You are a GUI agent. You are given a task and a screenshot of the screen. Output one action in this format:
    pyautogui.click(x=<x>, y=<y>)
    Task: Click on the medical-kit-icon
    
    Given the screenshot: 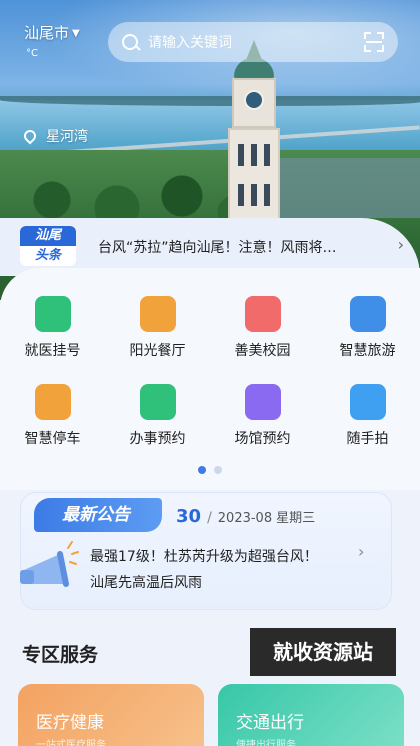 What is the action you would take?
    pyautogui.click(x=52, y=314)
    